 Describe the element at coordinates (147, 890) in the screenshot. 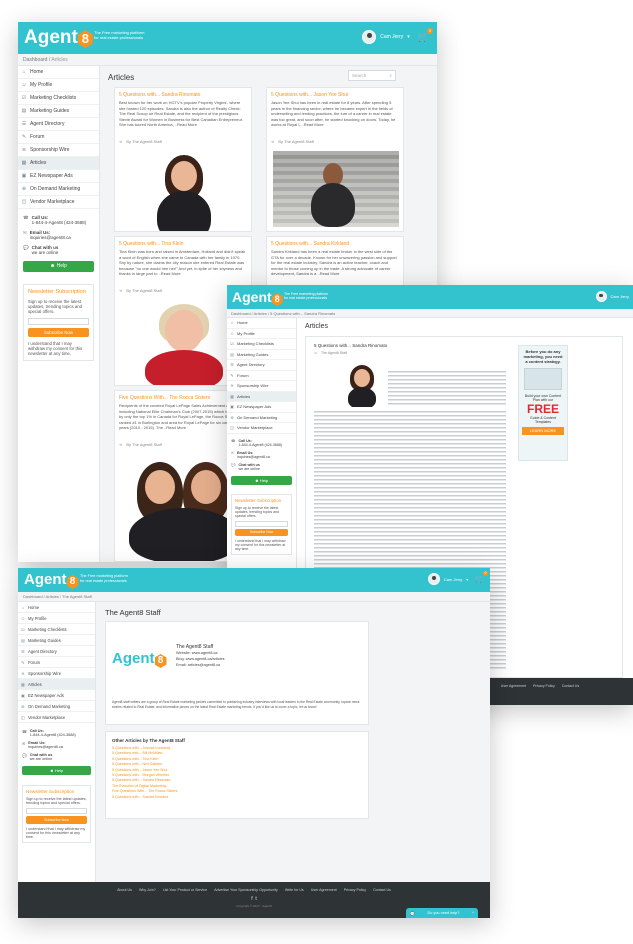

I see `footer-link: Why Join?` at that location.